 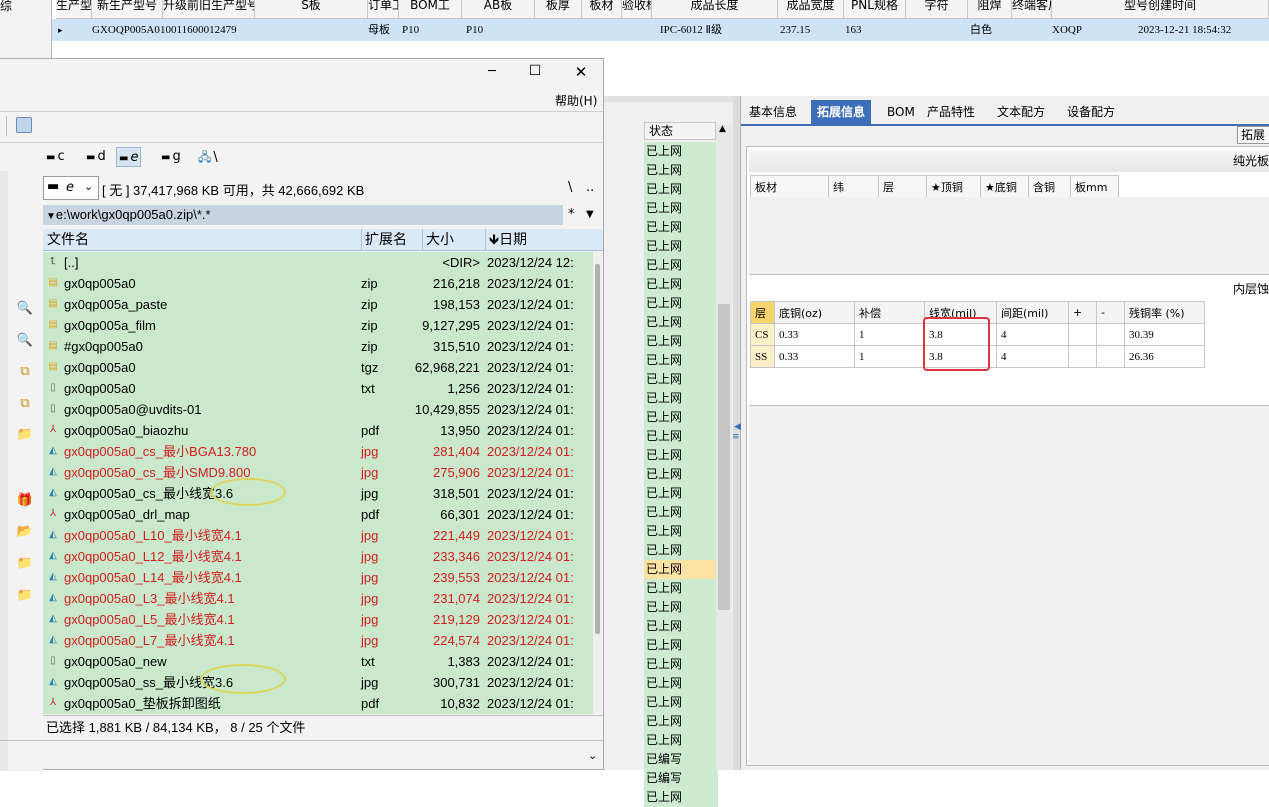 I want to click on grid-header-3: S板, so click(x=311, y=9).